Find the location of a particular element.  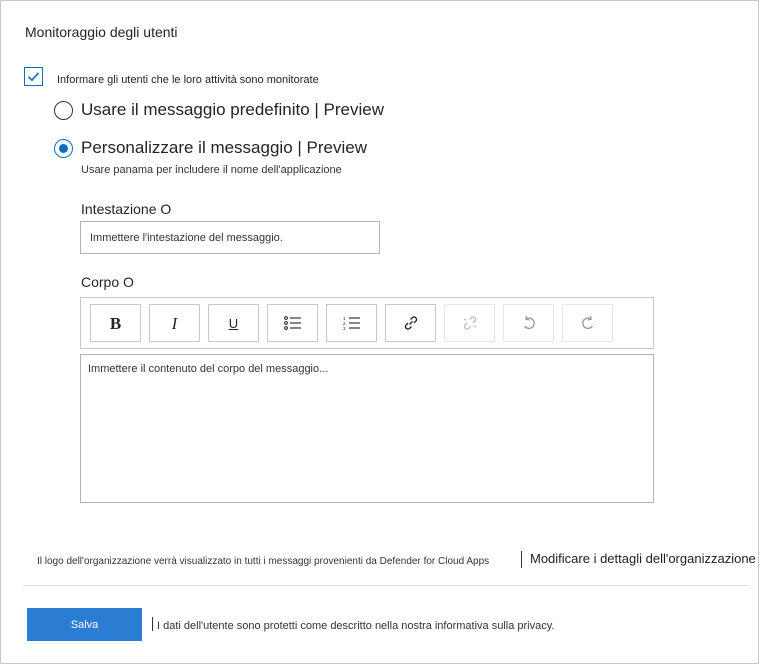

radio-custom-message is located at coordinates (63, 148).